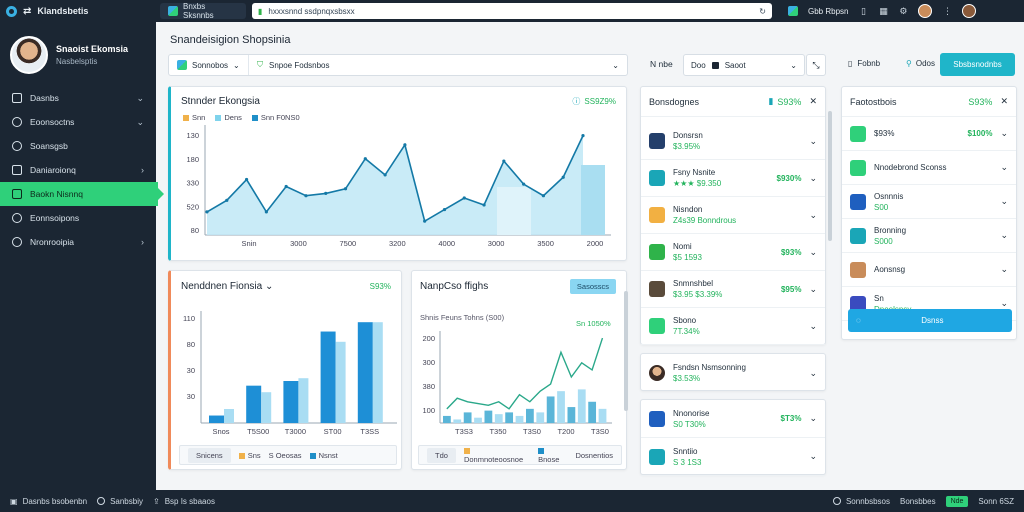  I want to click on item-sub: $5 1593, so click(687, 257).